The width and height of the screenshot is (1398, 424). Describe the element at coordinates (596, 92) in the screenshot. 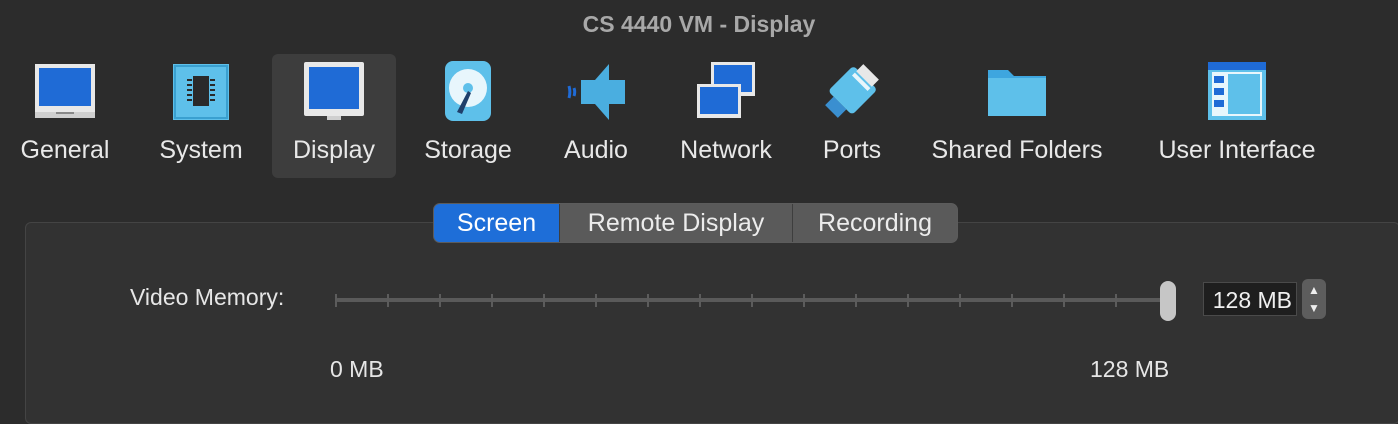

I see `audio-icon` at that location.